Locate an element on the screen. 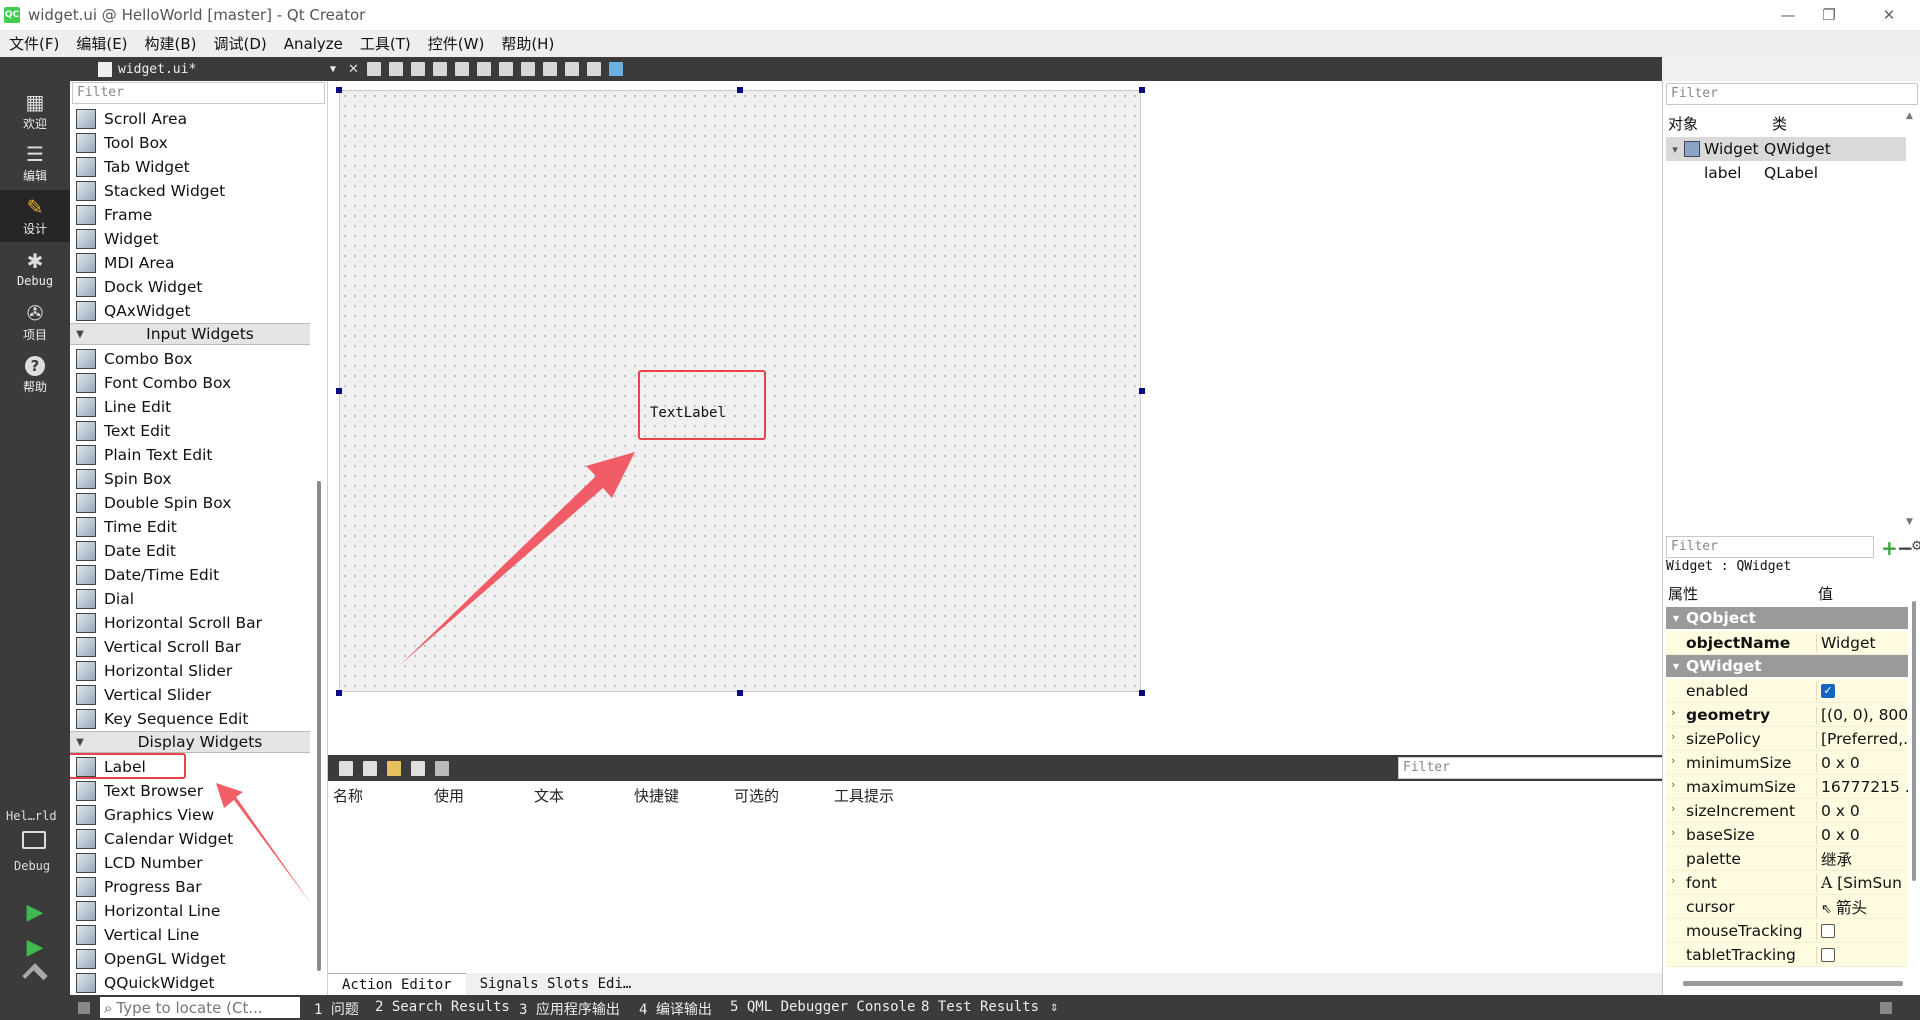 This screenshot has height=1020, width=1920. widget-item-qaxwidget: QAxWidget is located at coordinates (192, 311).